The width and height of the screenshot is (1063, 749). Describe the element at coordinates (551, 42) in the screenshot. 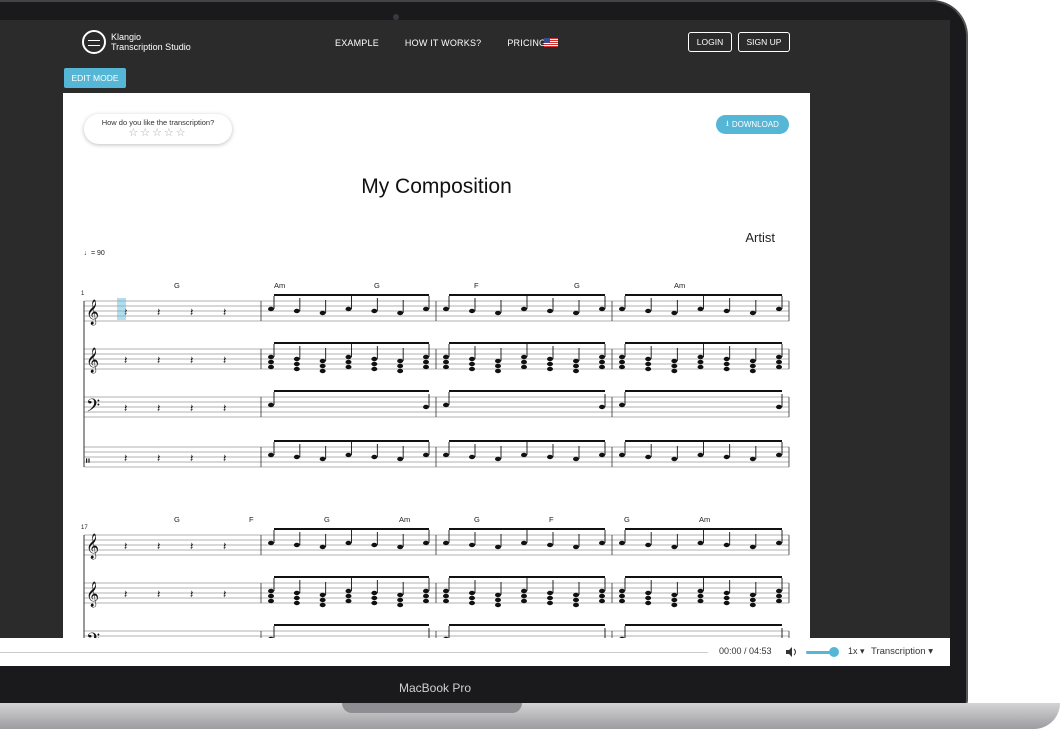

I see `us-flag-icon` at that location.